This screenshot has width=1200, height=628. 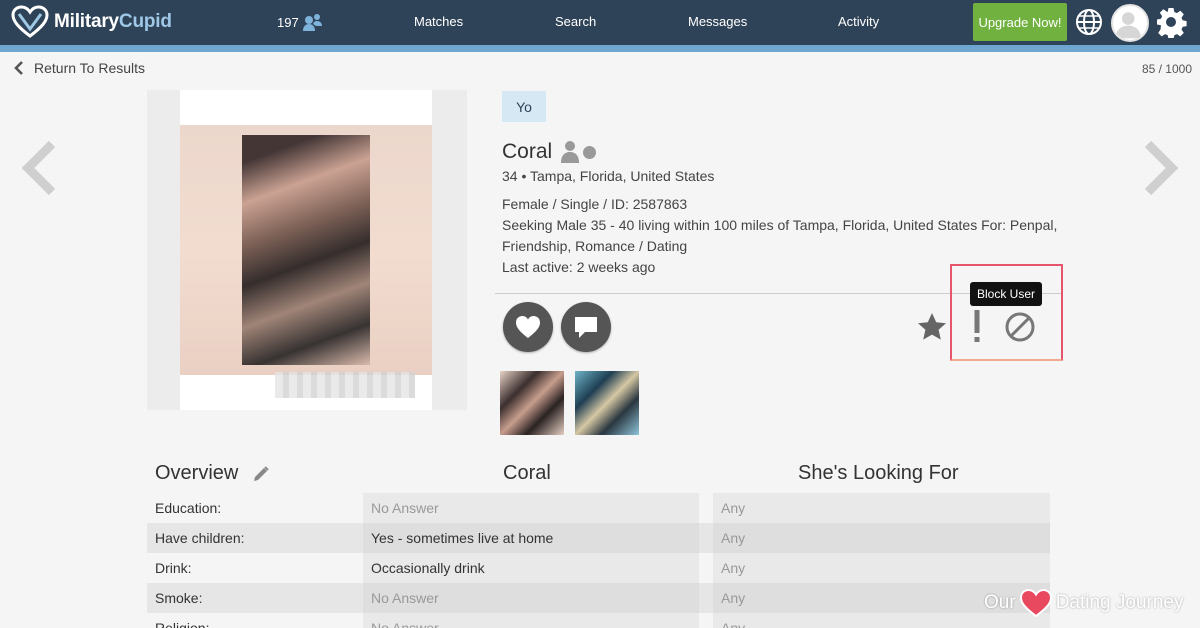 I want to click on user-avatar, so click(x=1130, y=23).